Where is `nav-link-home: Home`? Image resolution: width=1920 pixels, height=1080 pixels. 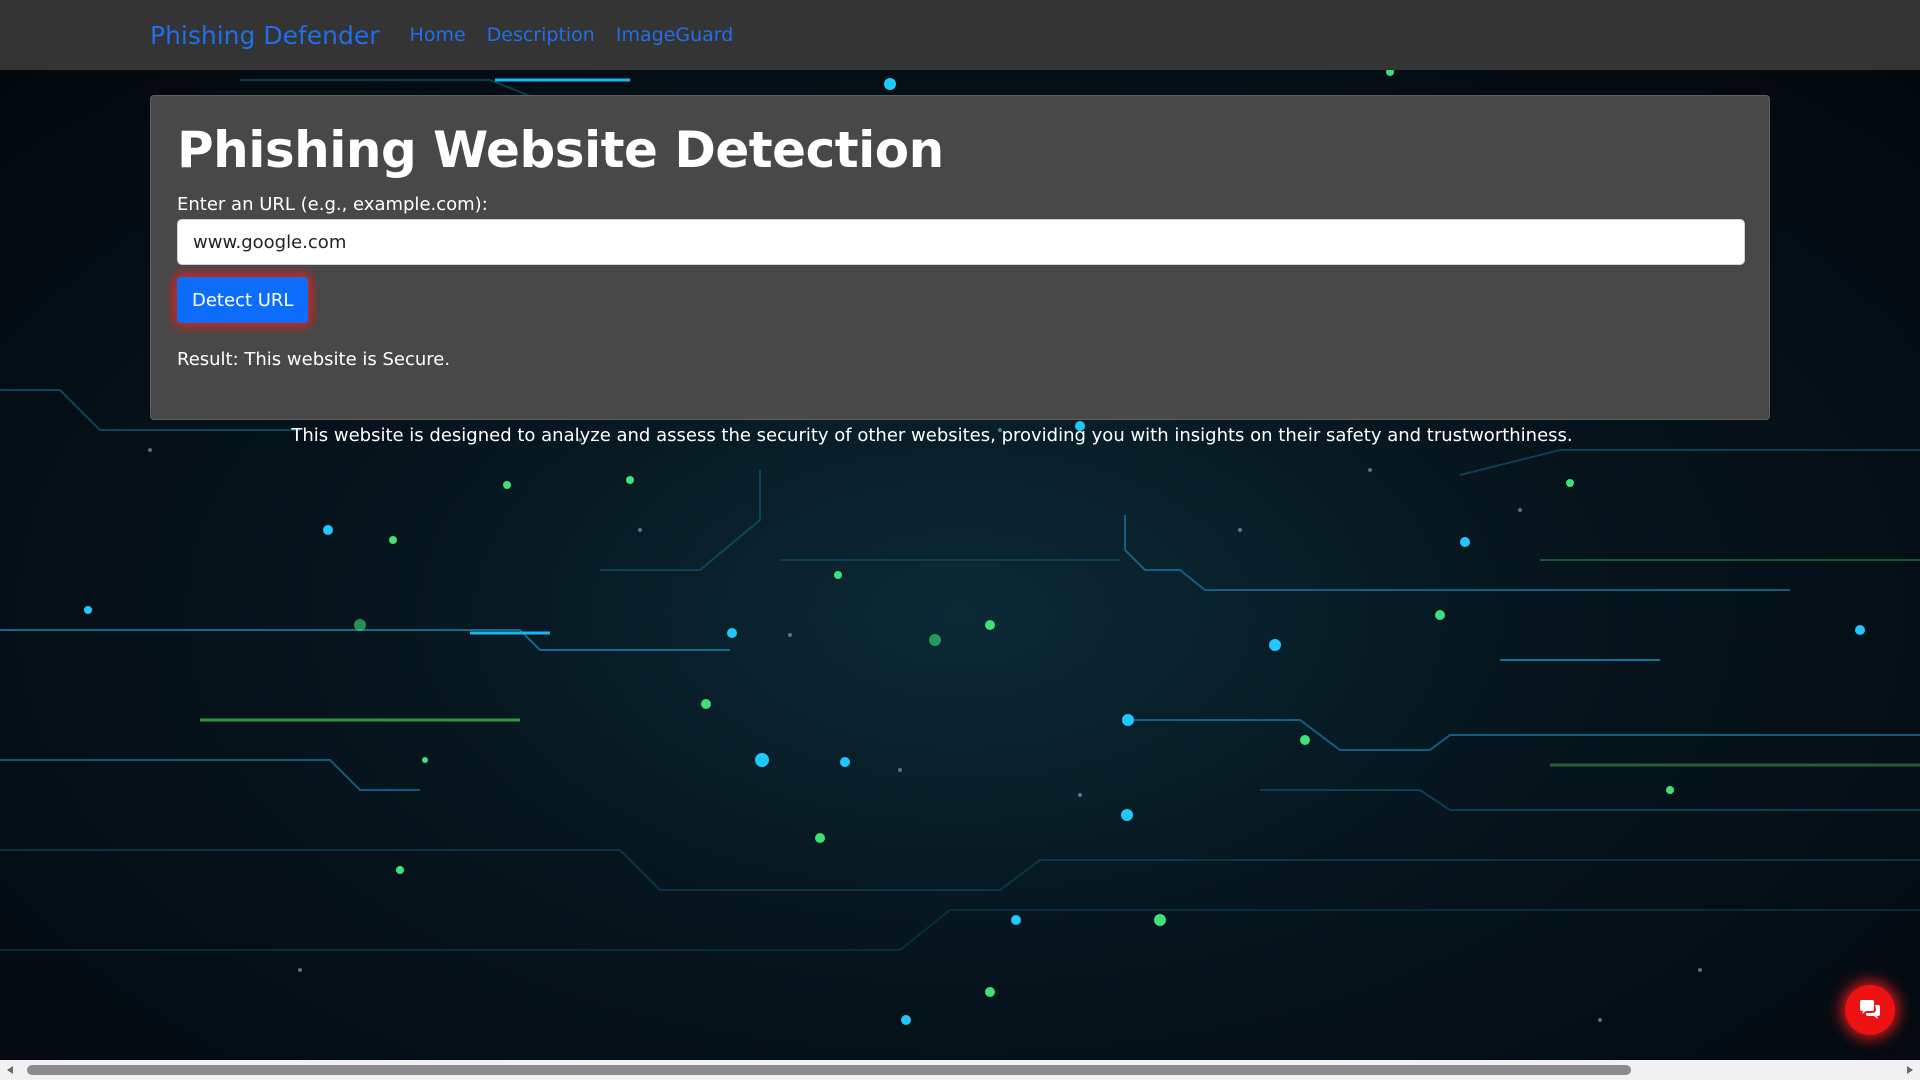 nav-link-home: Home is located at coordinates (438, 35).